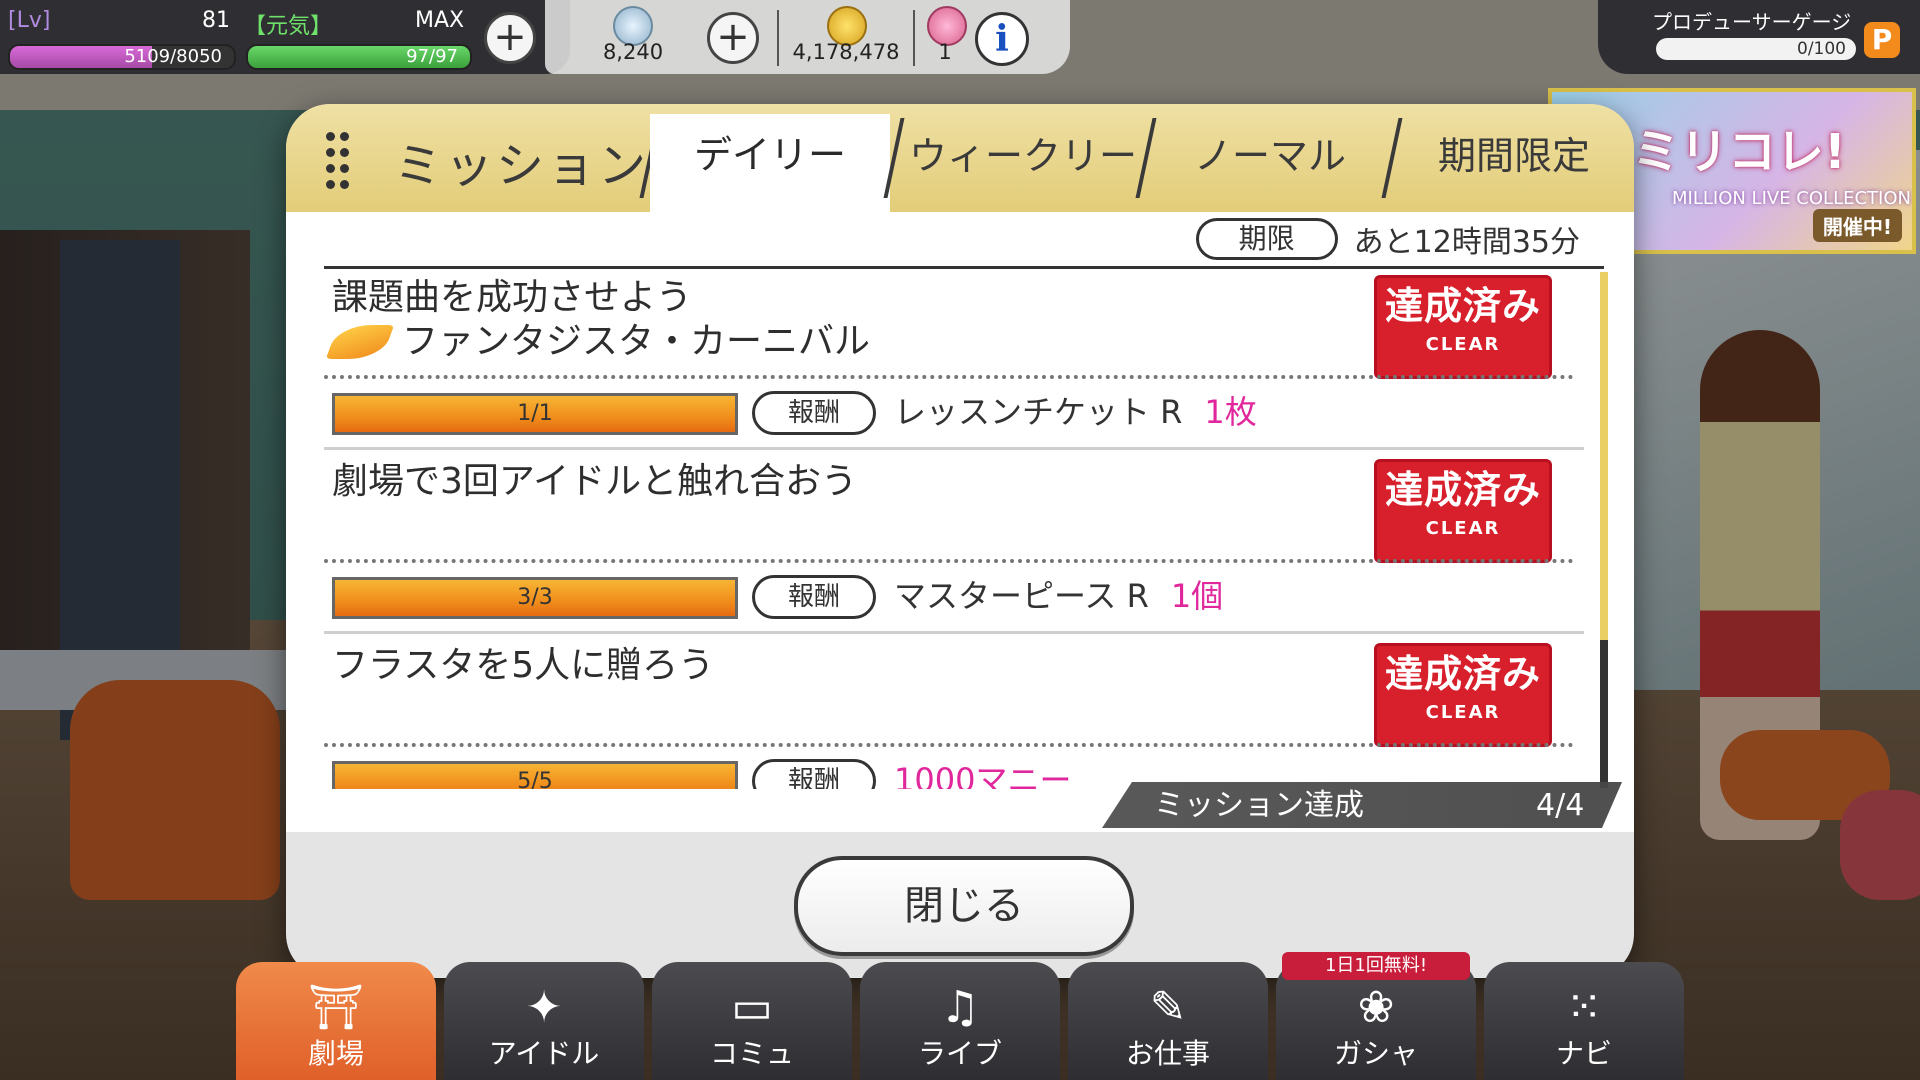 The width and height of the screenshot is (1920, 1080). I want to click on live-icon: ♫, so click(960, 1007).